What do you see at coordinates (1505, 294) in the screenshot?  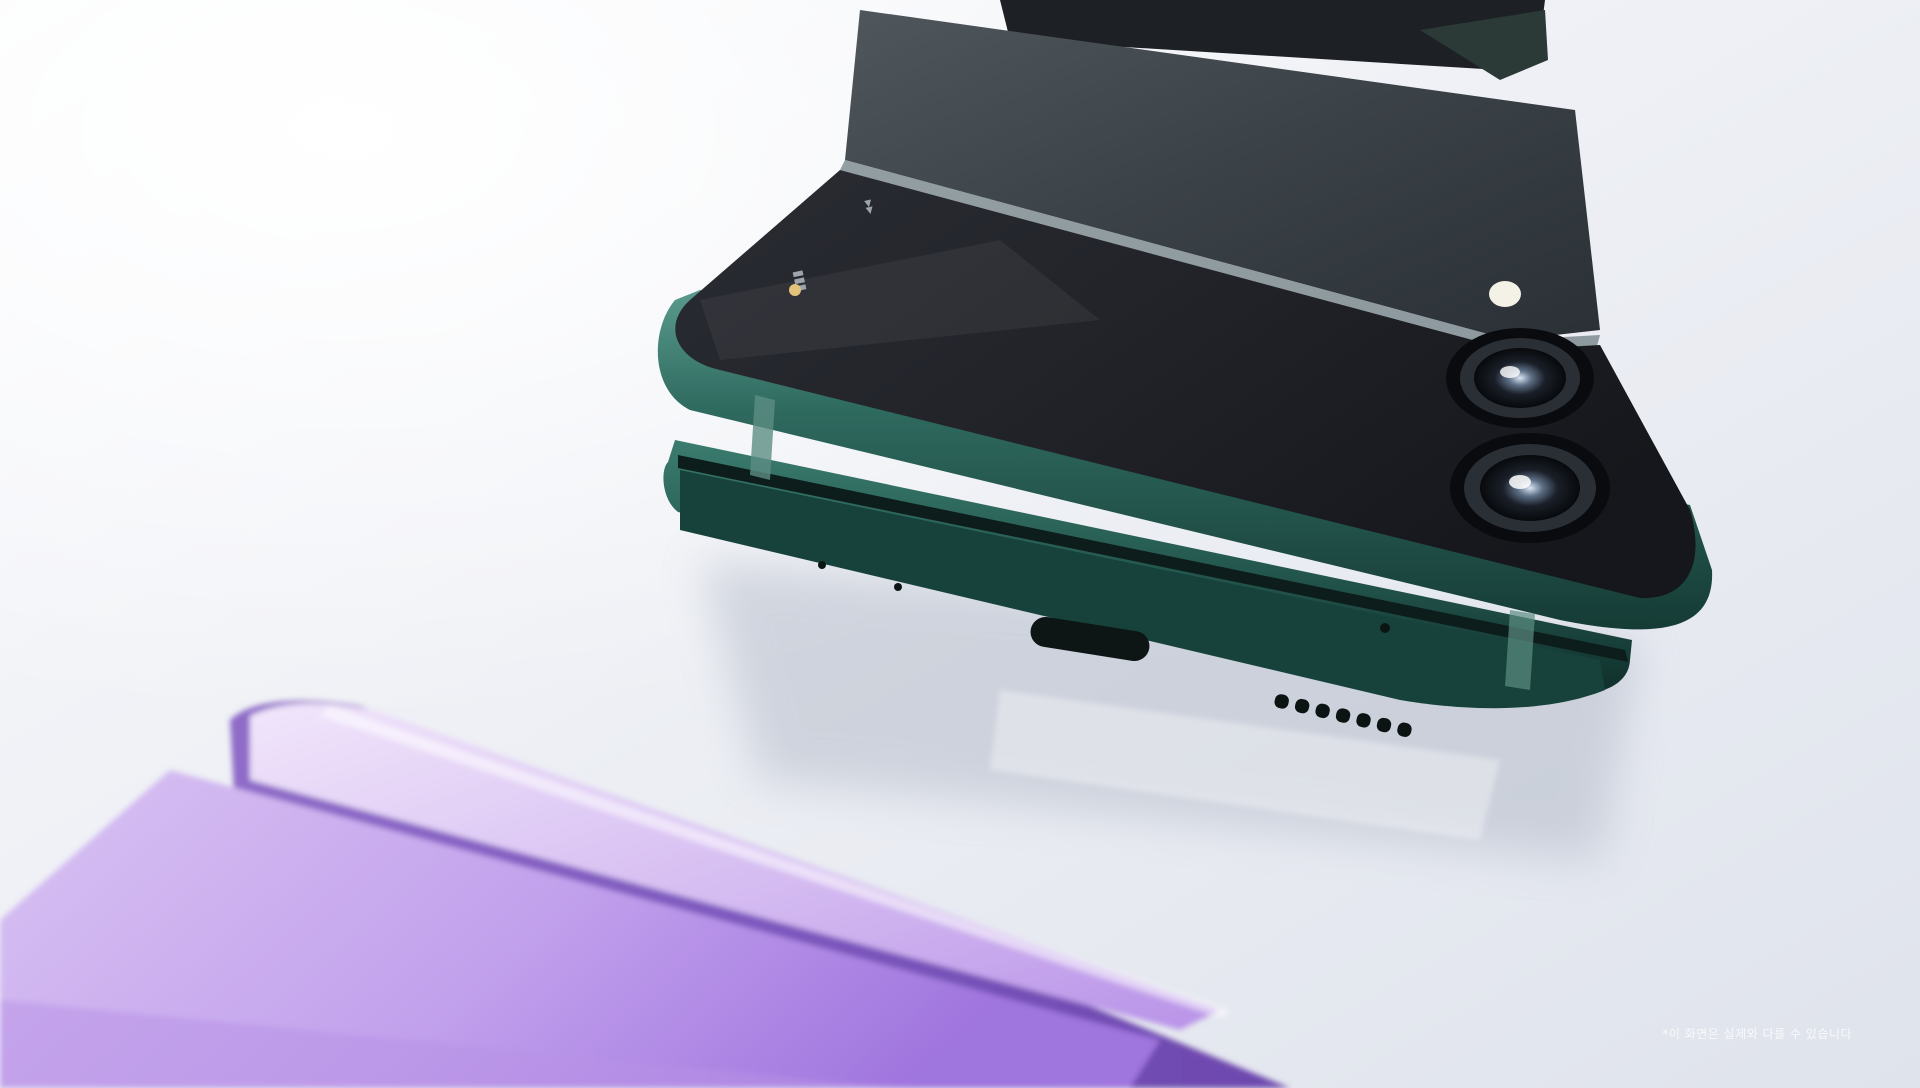 I see `flash-icon` at bounding box center [1505, 294].